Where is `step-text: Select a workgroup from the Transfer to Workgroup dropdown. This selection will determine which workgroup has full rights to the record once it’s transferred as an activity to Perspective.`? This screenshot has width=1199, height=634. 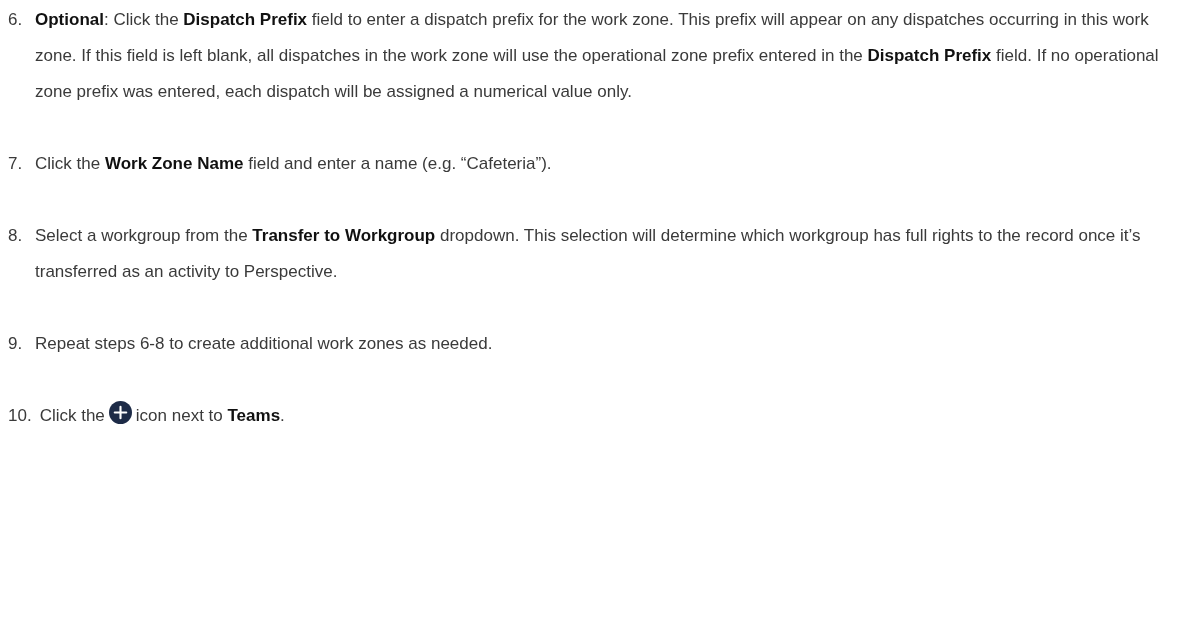 step-text: Select a workgroup from the Transfer to Workgroup dropdown. This selection will determine which workgroup has full rights to the record once it’s transferred as an activity to Perspective. is located at coordinates (588, 254).